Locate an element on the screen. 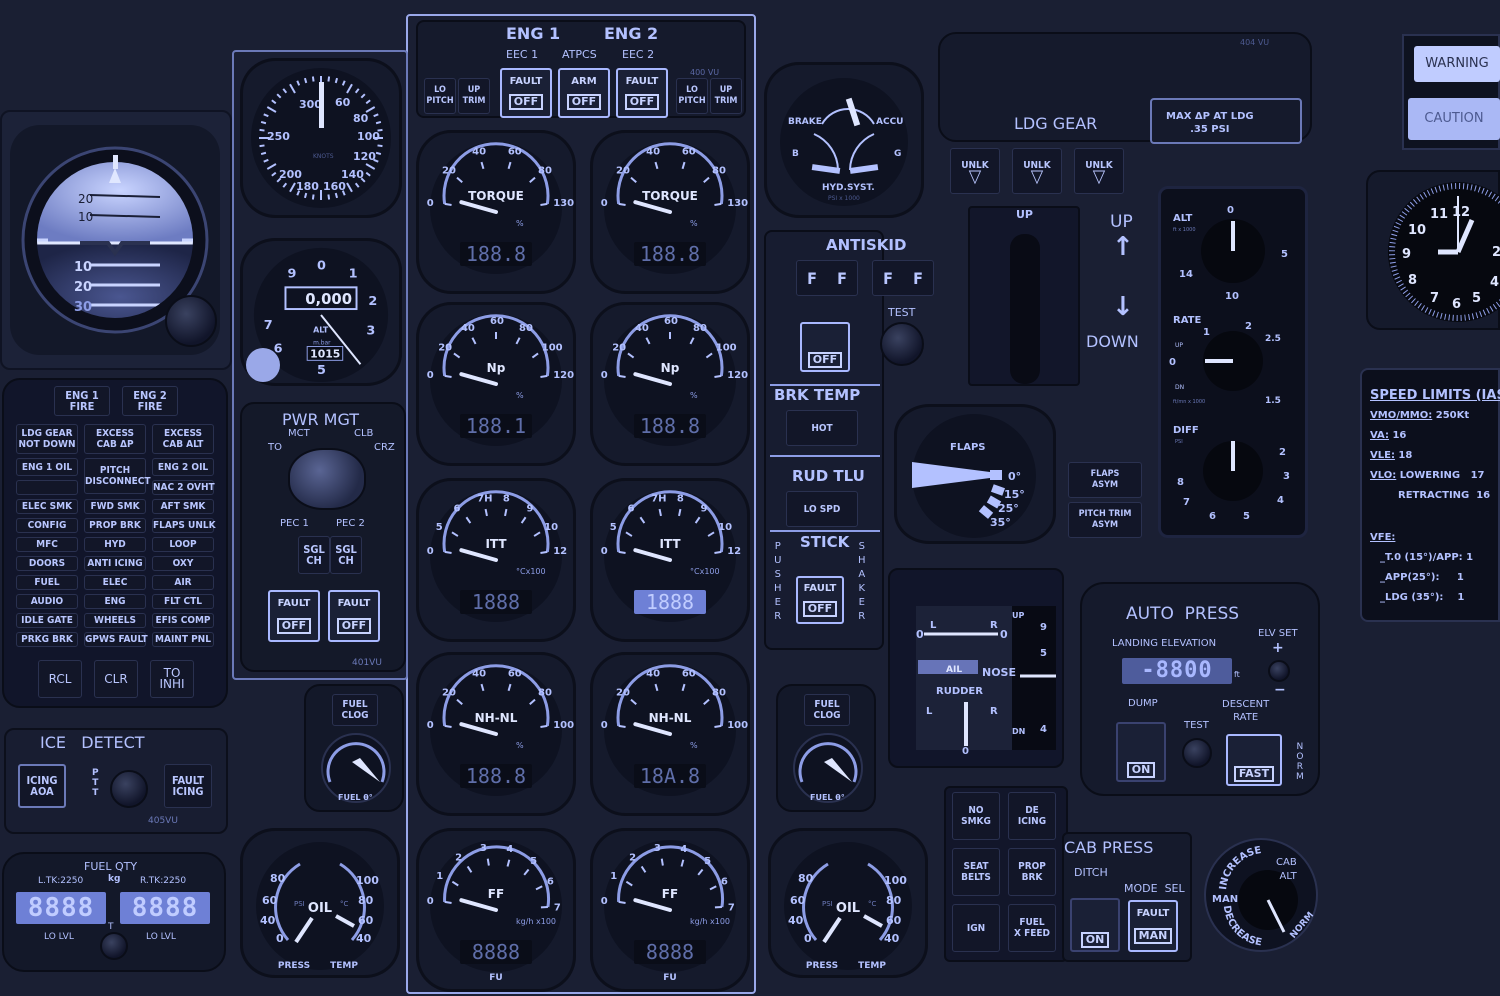  de-icing-light: DE ICING is located at coordinates (1032, 816).